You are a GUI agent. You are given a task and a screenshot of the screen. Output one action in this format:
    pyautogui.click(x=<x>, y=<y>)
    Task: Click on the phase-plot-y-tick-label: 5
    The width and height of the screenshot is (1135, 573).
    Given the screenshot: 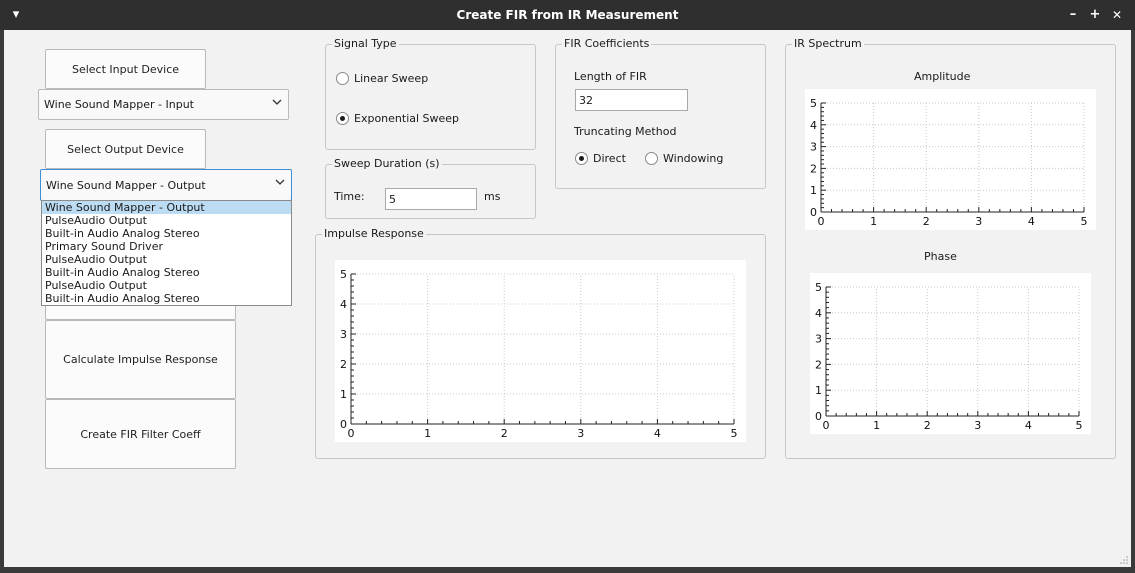 What is the action you would take?
    pyautogui.click(x=818, y=287)
    